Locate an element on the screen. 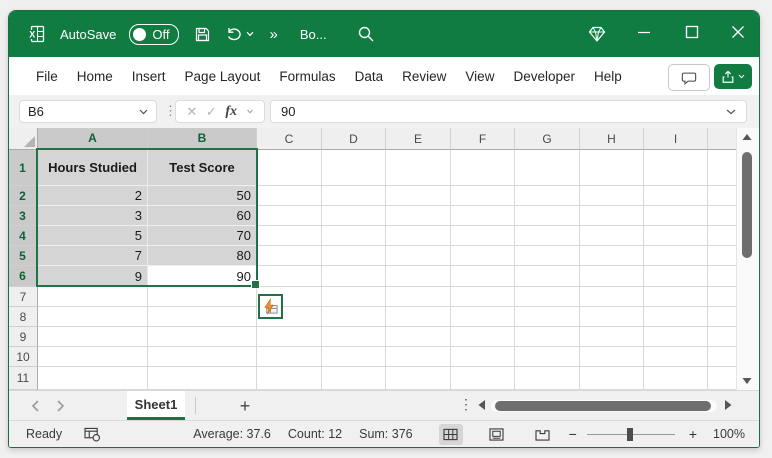 Image resolution: width=772 pixels, height=458 pixels. ribbon-tab-data: Data is located at coordinates (369, 76).